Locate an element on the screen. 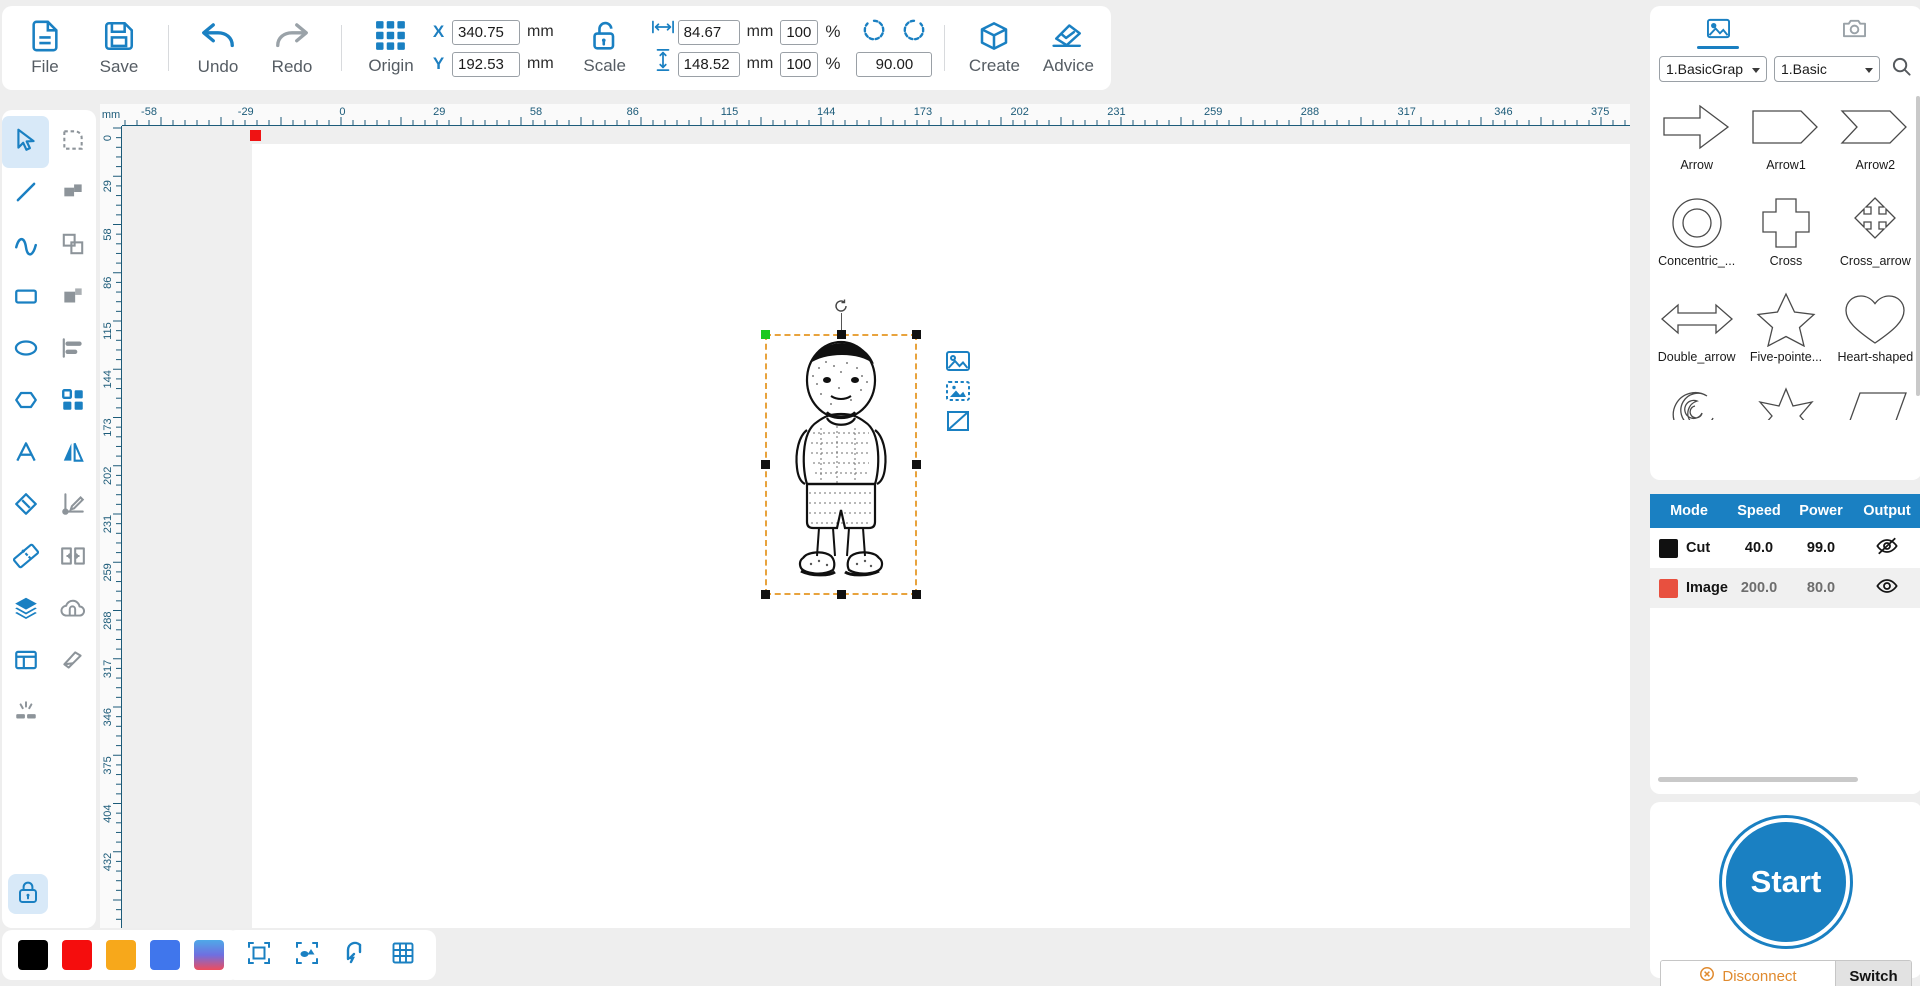 This screenshot has height=986, width=1920. layer-power-value: 99.0 is located at coordinates (1821, 548).